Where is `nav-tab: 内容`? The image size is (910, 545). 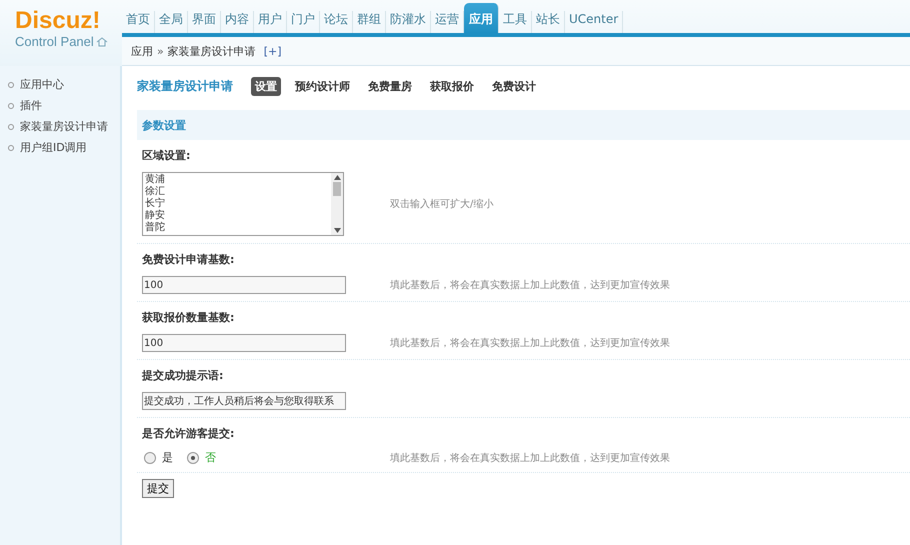 nav-tab: 内容 is located at coordinates (237, 22).